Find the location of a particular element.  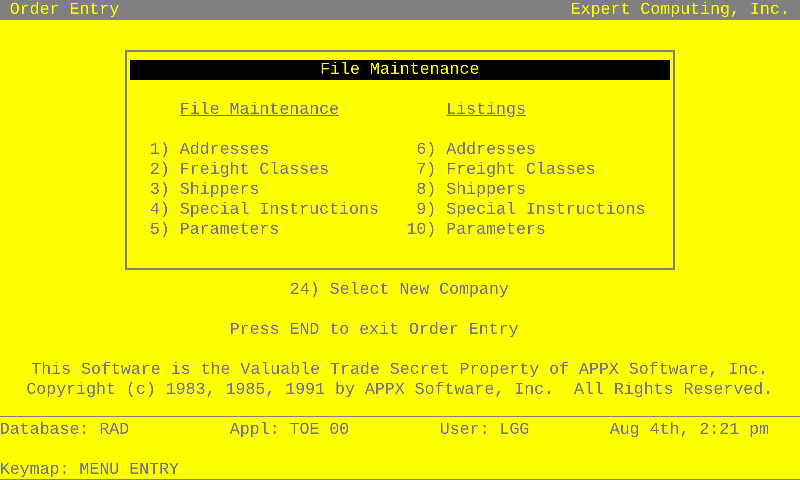

status-field: Appl: TOE 00 is located at coordinates (290, 430).